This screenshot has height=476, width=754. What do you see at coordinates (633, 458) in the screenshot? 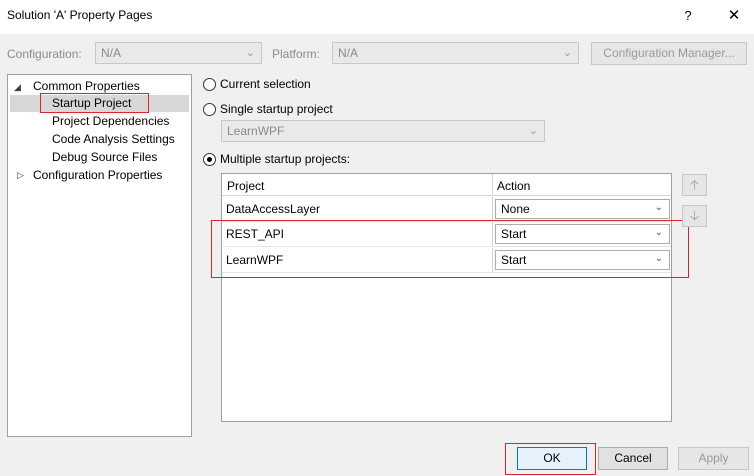
I see `cancel-button: Cancel` at bounding box center [633, 458].